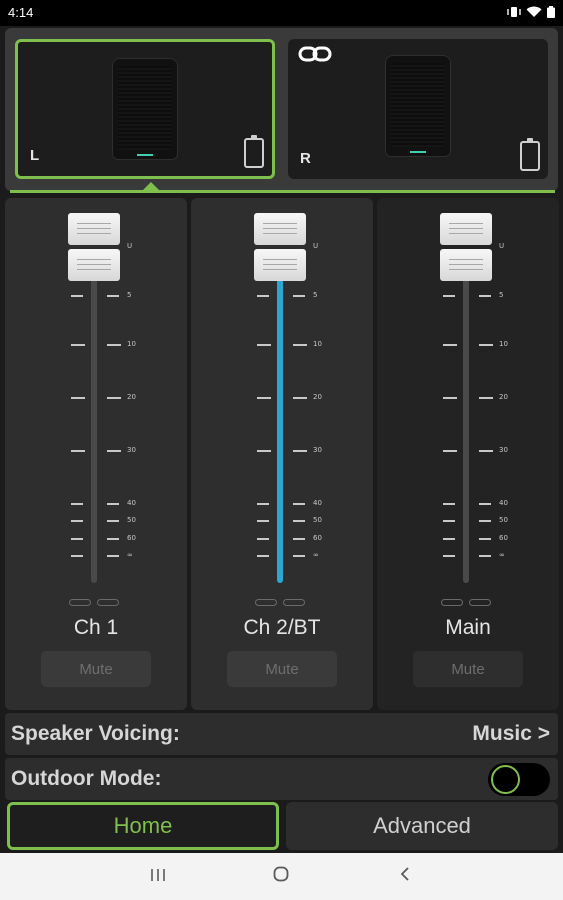 The height and width of the screenshot is (900, 563). Describe the element at coordinates (282, 191) in the screenshot. I see `selection-underline` at that location.